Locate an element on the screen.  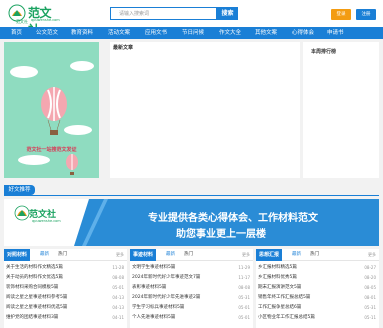
item-title: 期末汇报演讲范文5篇 is located at coordinates (279, 287).